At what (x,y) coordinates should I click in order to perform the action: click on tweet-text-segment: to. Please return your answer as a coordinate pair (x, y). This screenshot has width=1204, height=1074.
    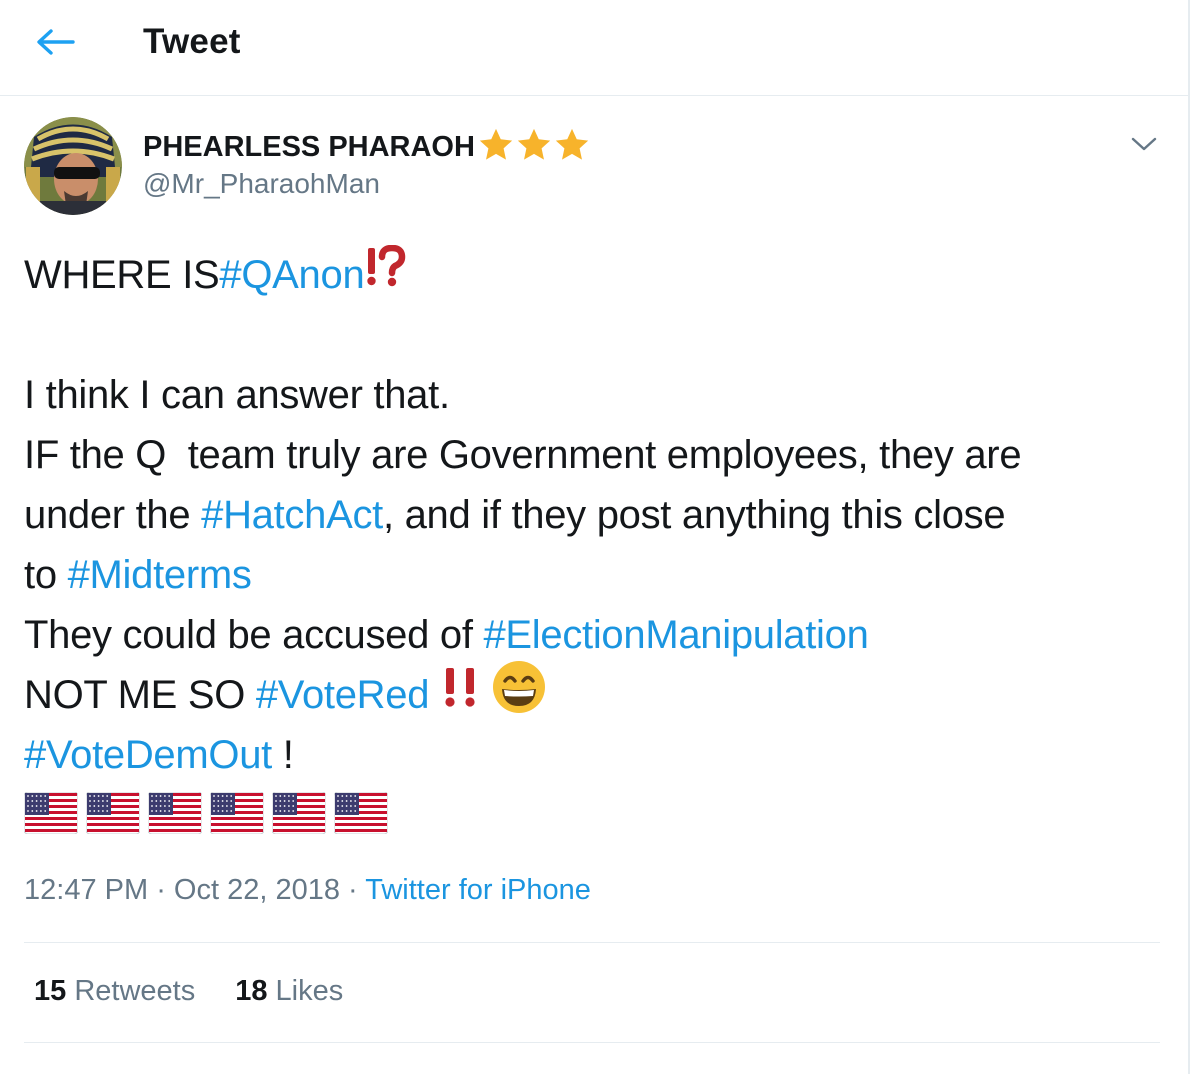
    Looking at the image, I should click on (46, 575).